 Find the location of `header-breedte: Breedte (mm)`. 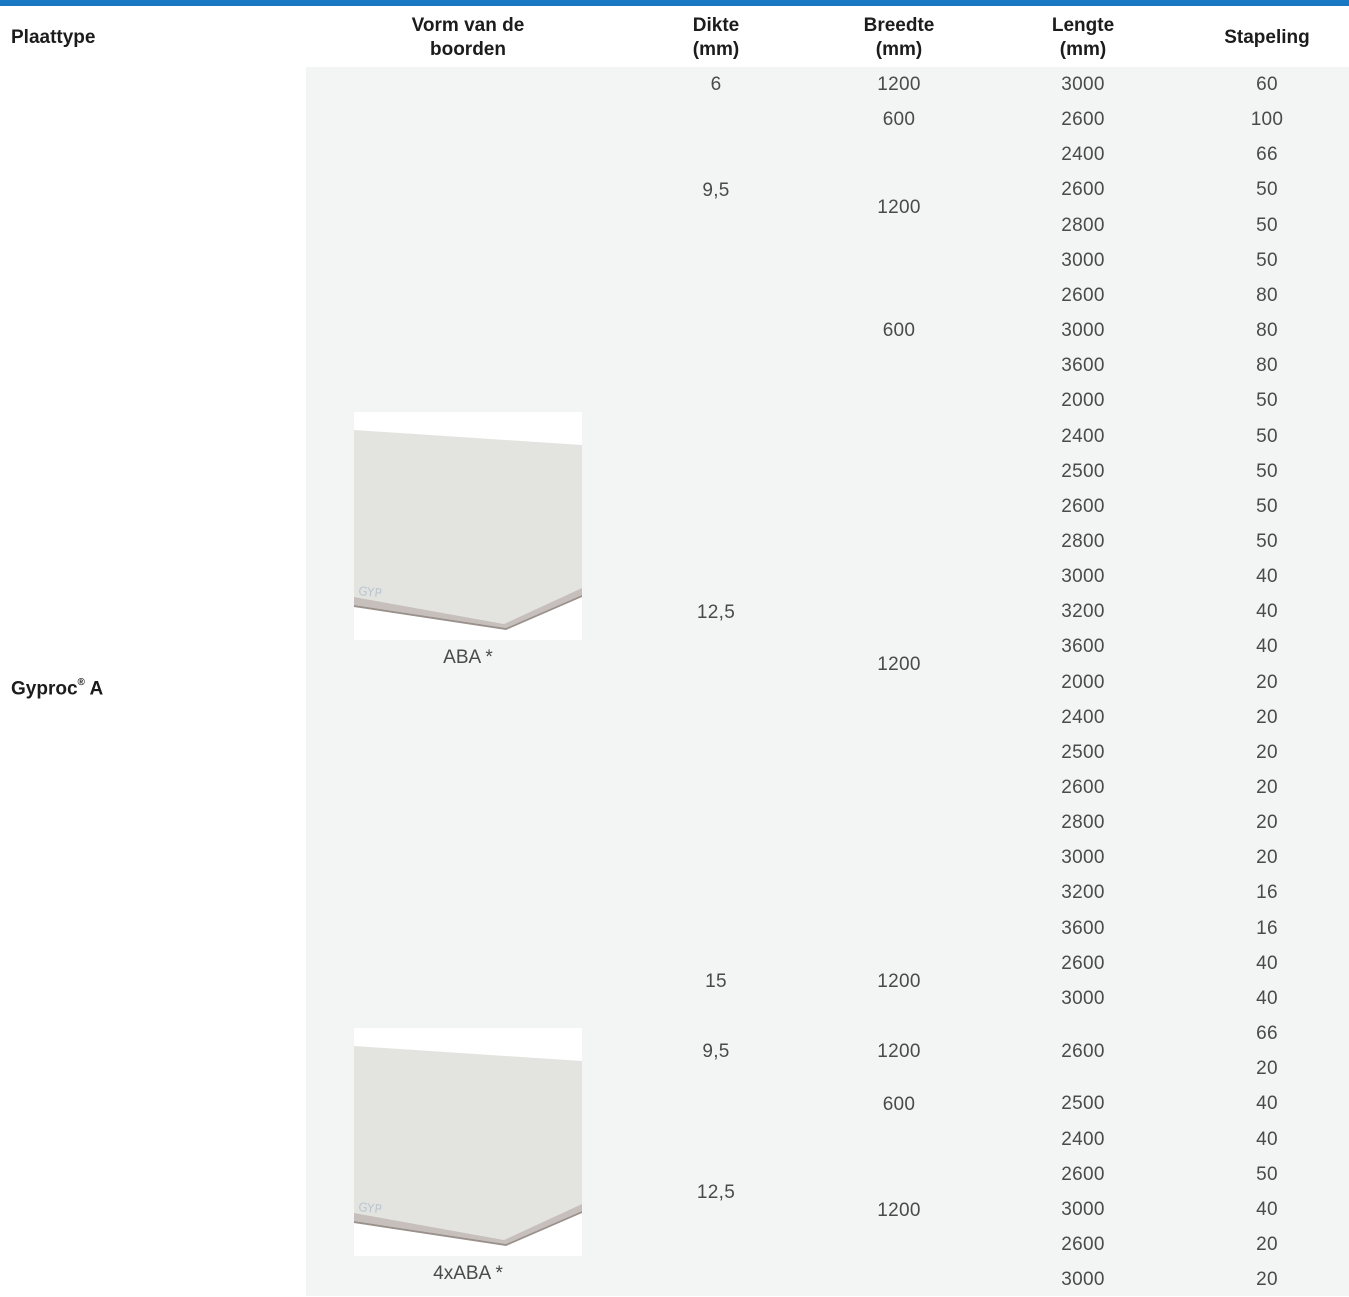

header-breedte: Breedte (mm) is located at coordinates (899, 37).